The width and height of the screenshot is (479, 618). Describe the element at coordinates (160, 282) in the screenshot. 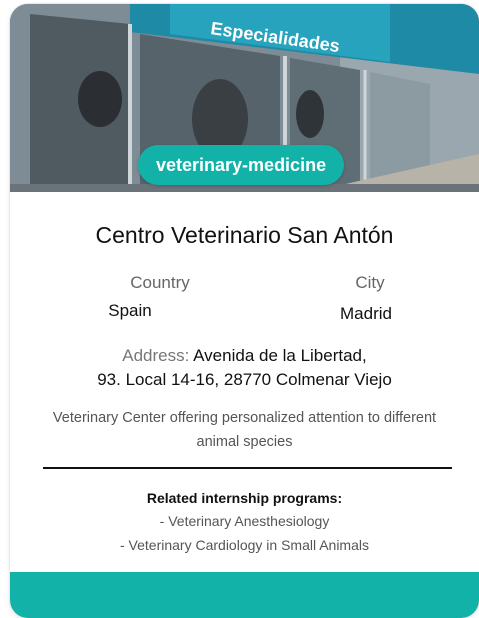

I see `country-label: Country` at that location.